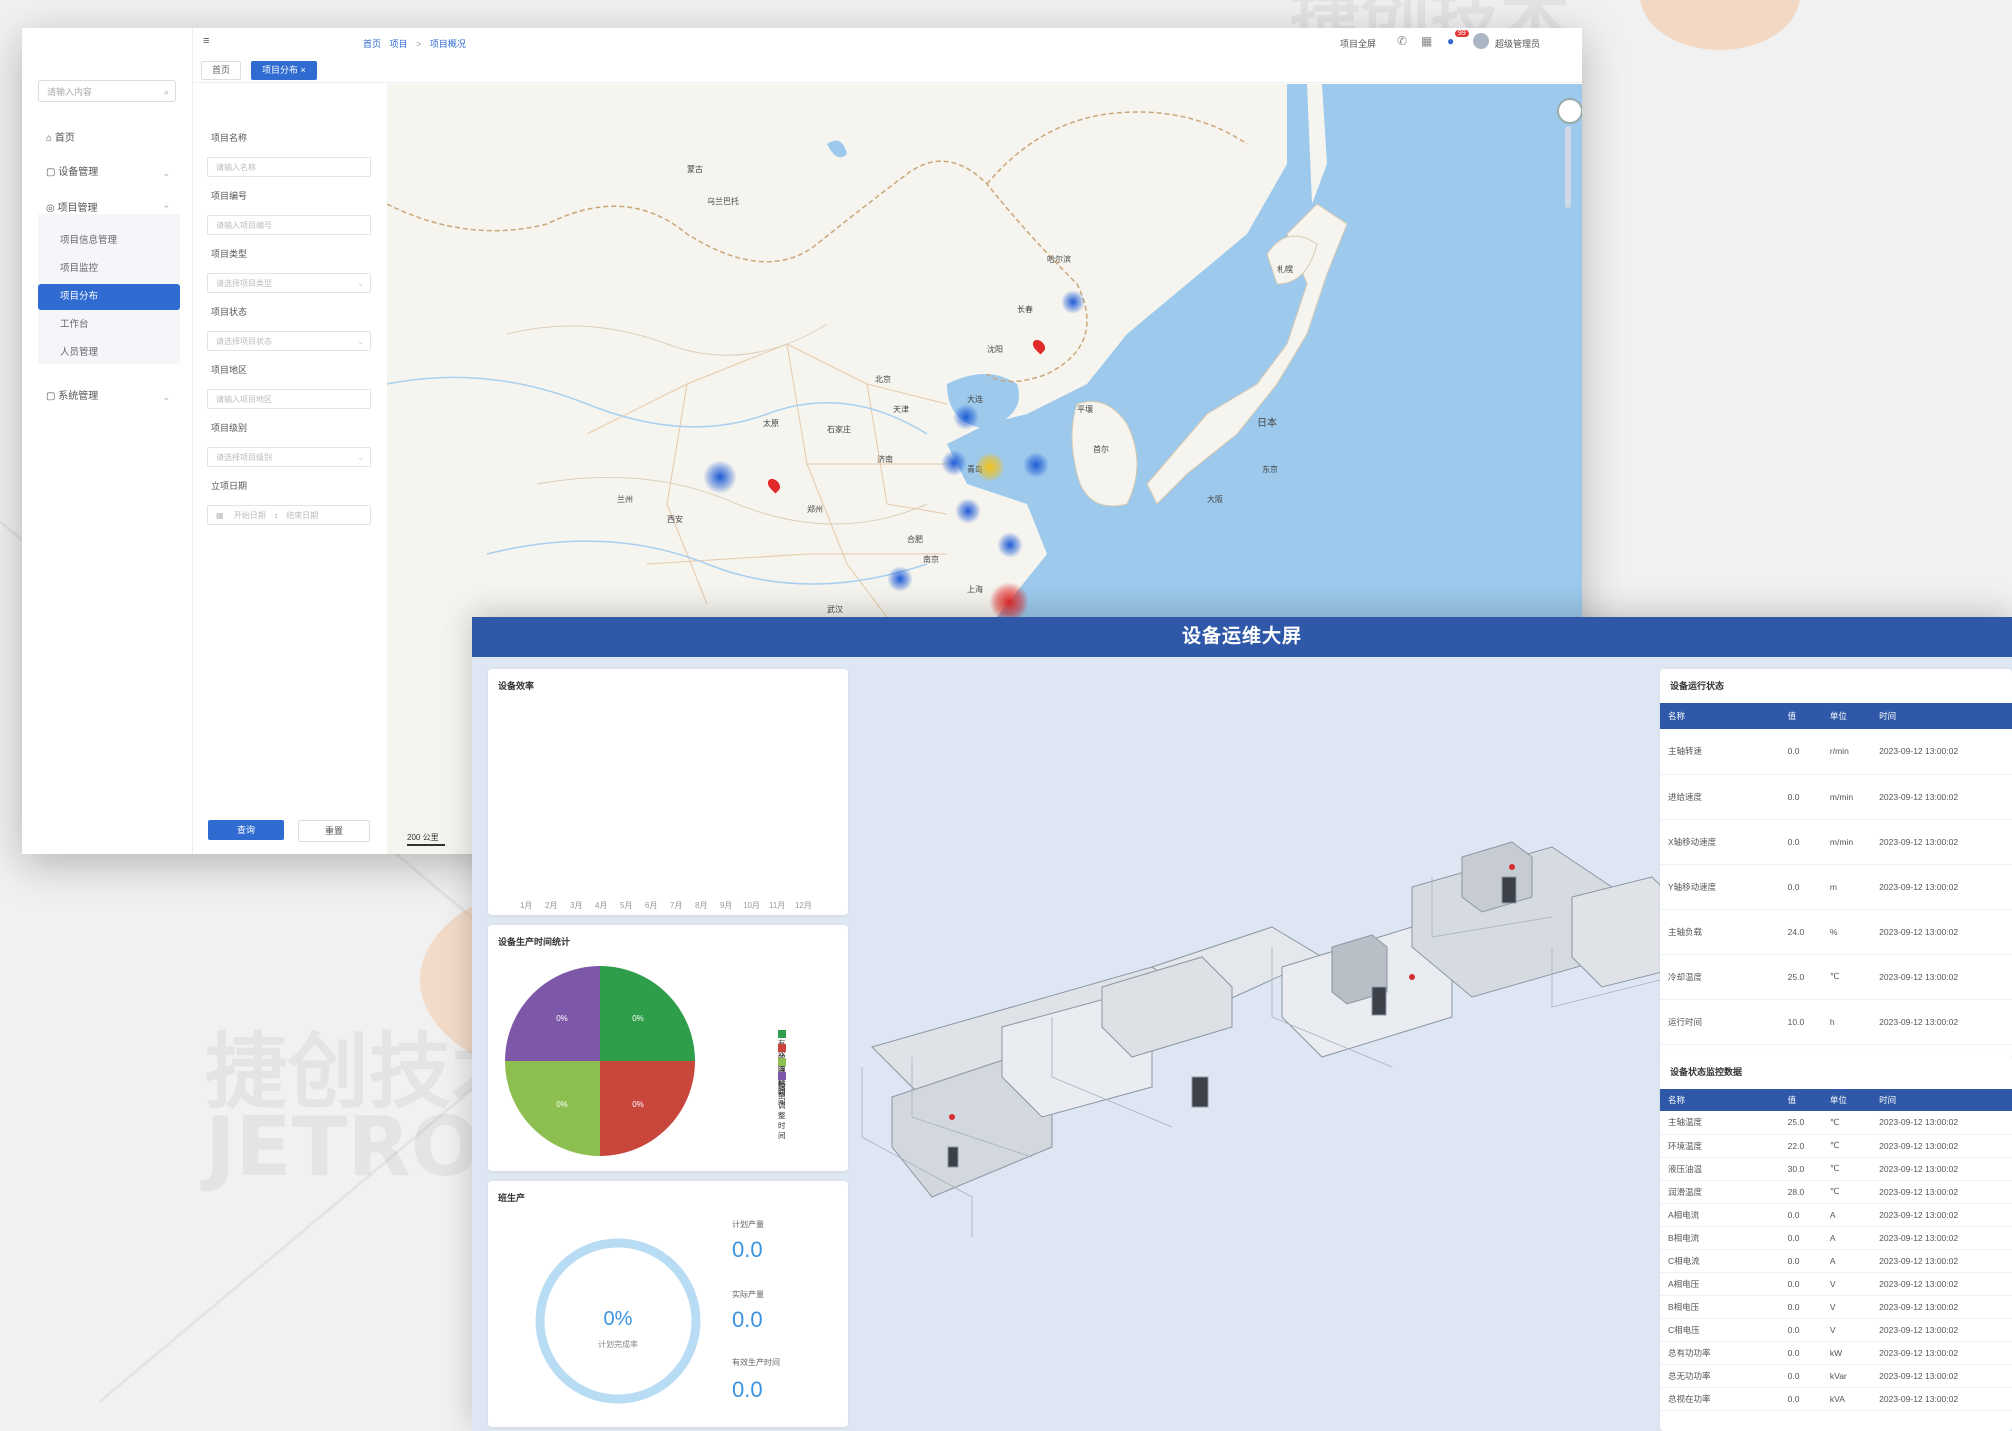  I want to click on submenu-item-workbench: 工作台, so click(109, 325).